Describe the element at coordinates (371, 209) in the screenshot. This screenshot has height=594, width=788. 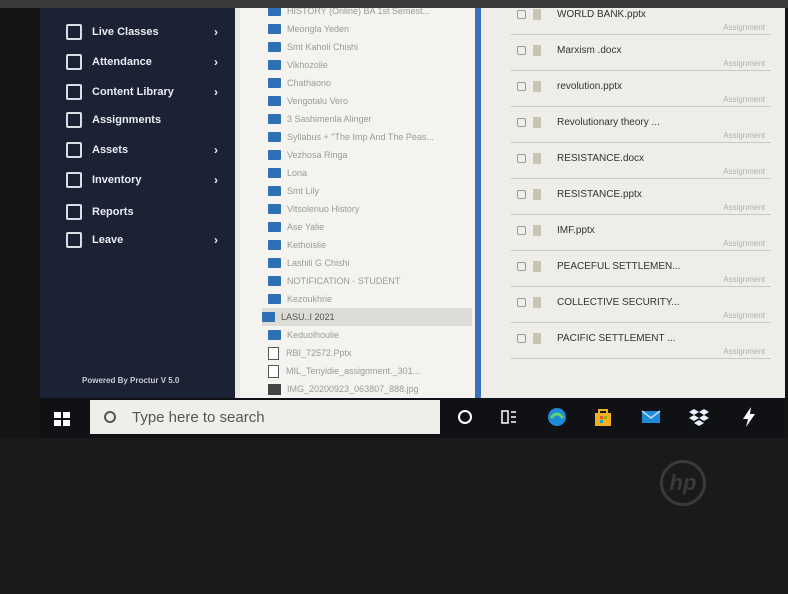
I see `file-list-item: Vitsolenuo History` at that location.